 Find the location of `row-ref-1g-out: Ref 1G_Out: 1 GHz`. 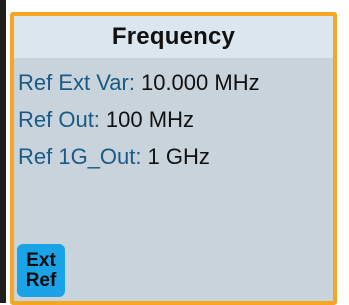

row-ref-1g-out: Ref 1G_Out: 1 GHz is located at coordinates (173, 156).